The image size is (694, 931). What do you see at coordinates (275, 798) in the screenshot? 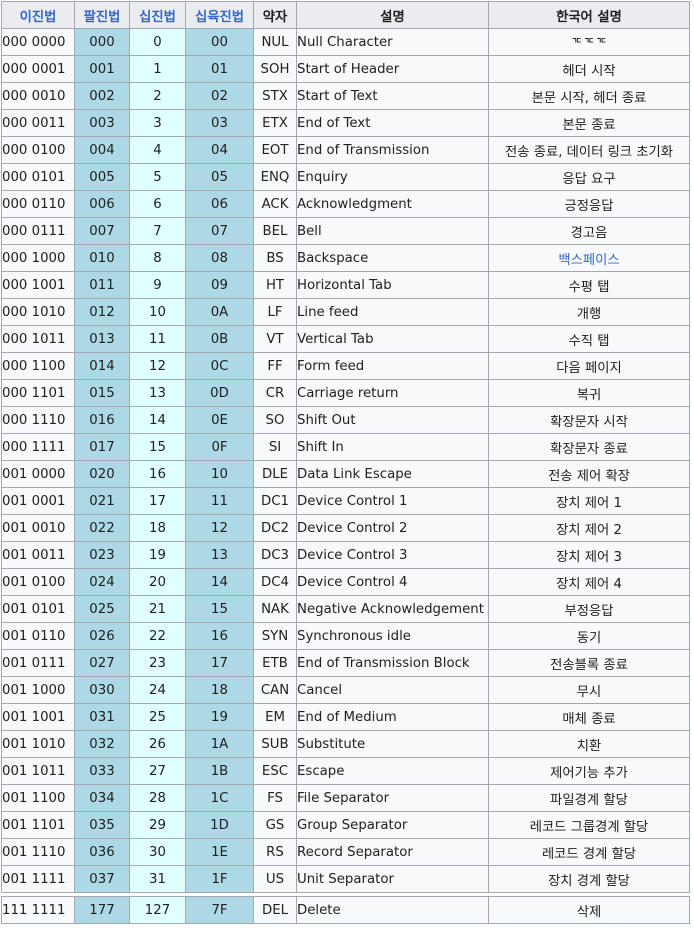
I see `cell-abbr: FS` at bounding box center [275, 798].